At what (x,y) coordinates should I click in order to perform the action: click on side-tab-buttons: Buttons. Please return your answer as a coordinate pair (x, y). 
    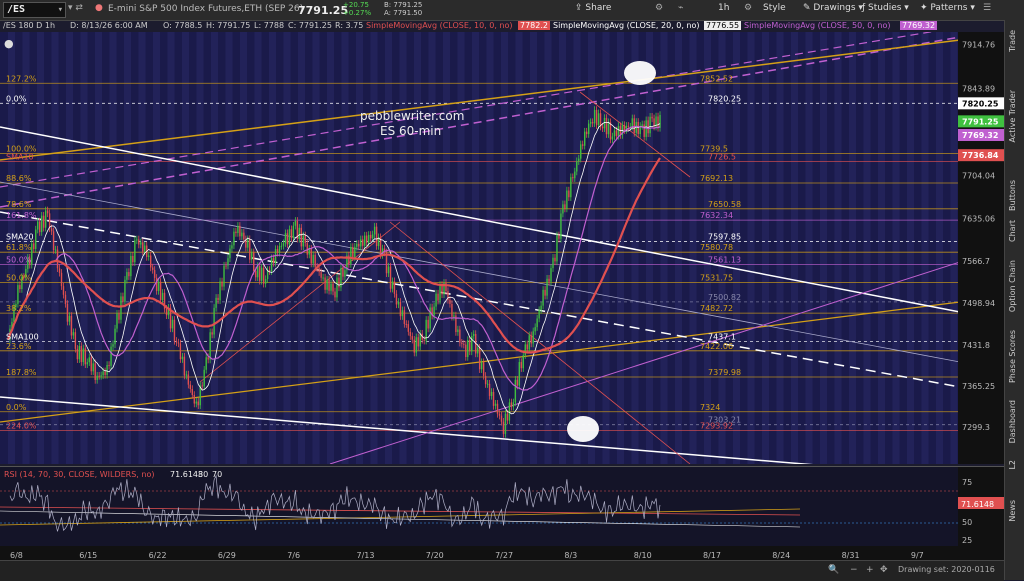
    Looking at the image, I should click on (1012, 195).